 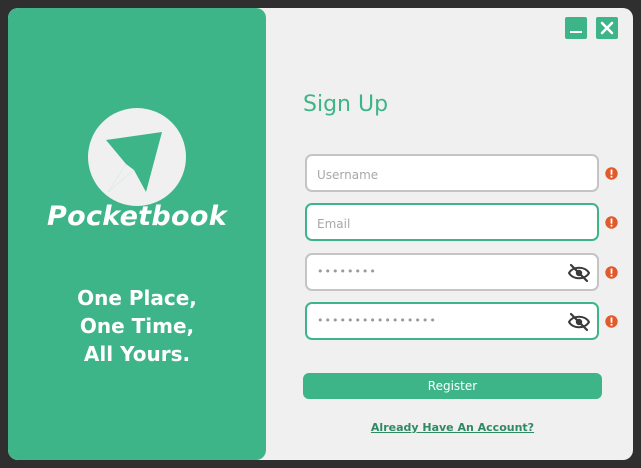 I want to click on username-input, so click(x=437, y=175).